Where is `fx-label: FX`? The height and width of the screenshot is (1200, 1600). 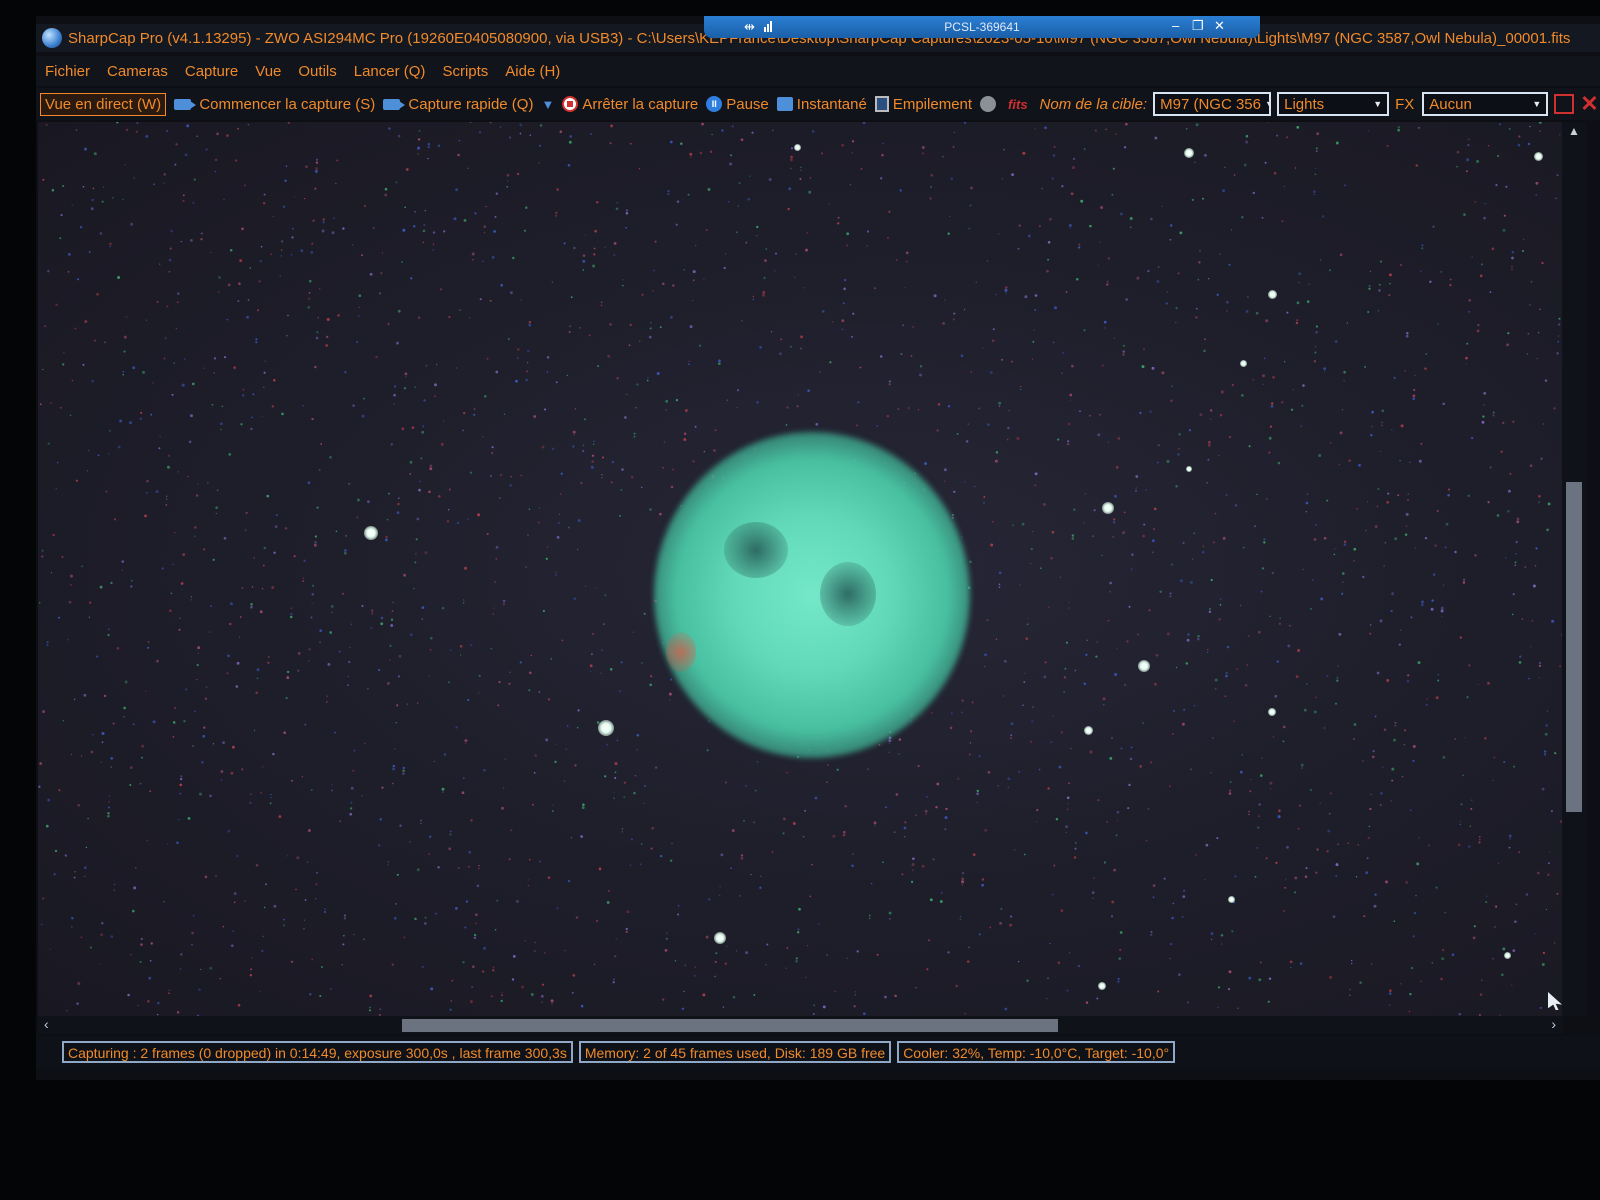 fx-label: FX is located at coordinates (1405, 104).